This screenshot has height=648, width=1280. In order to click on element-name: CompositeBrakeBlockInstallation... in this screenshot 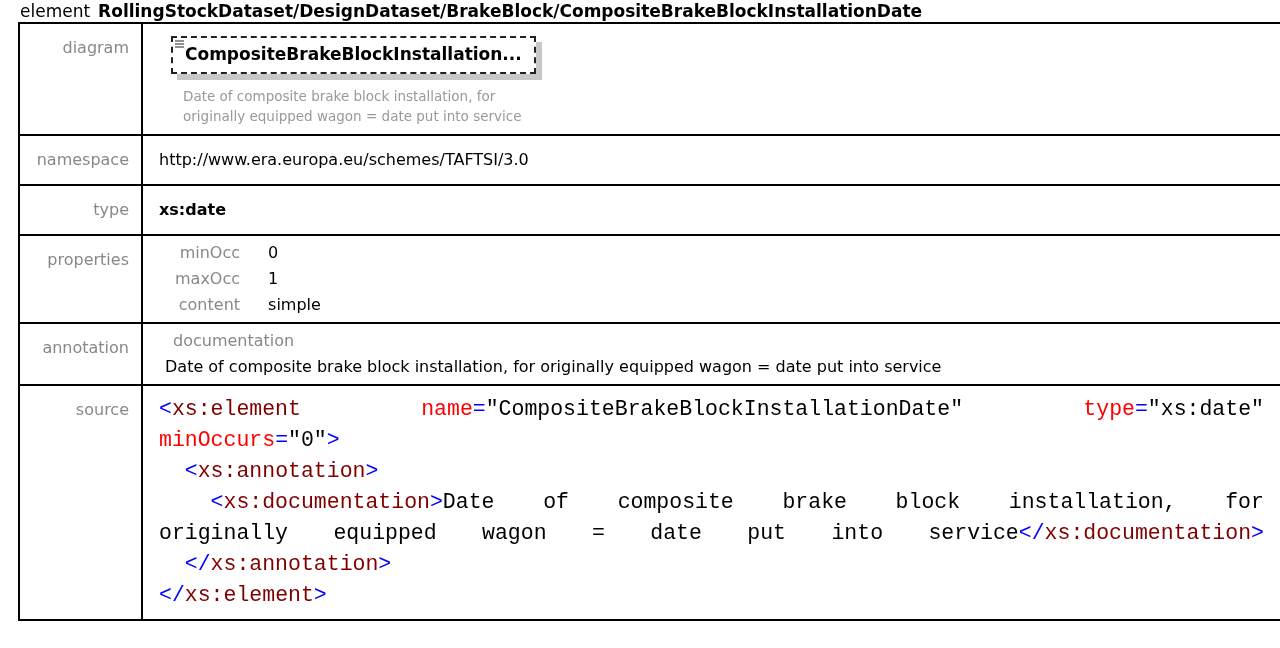, I will do `click(353, 54)`.